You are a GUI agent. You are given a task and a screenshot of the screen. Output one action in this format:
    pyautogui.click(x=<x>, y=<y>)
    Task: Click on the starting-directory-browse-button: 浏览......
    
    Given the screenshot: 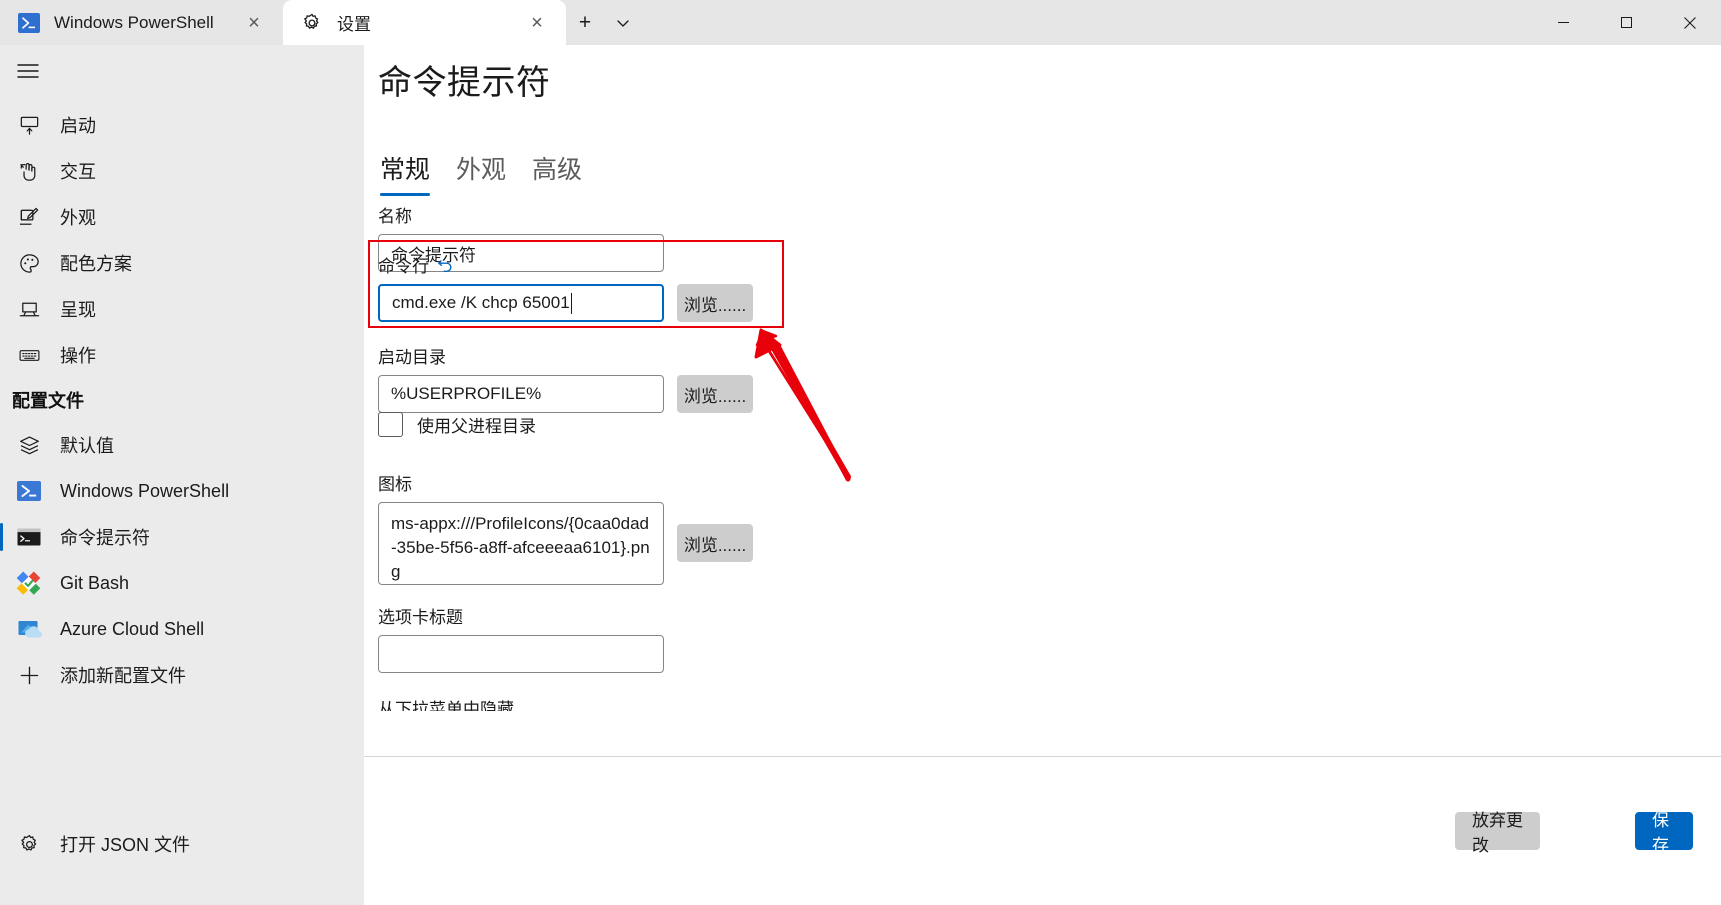 What is the action you would take?
    pyautogui.click(x=715, y=394)
    